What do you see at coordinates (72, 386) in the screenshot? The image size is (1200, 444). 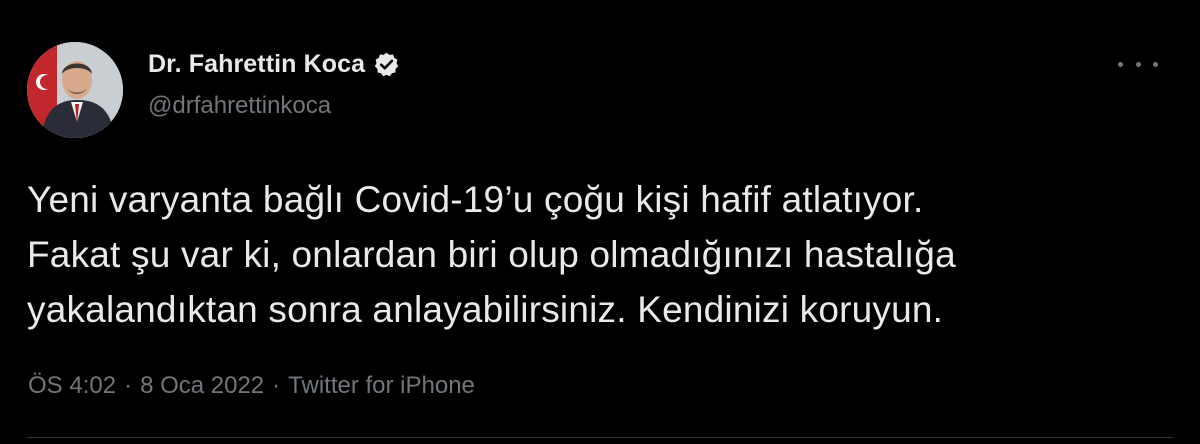 I see `tweet-time: ÖS 4:02` at bounding box center [72, 386].